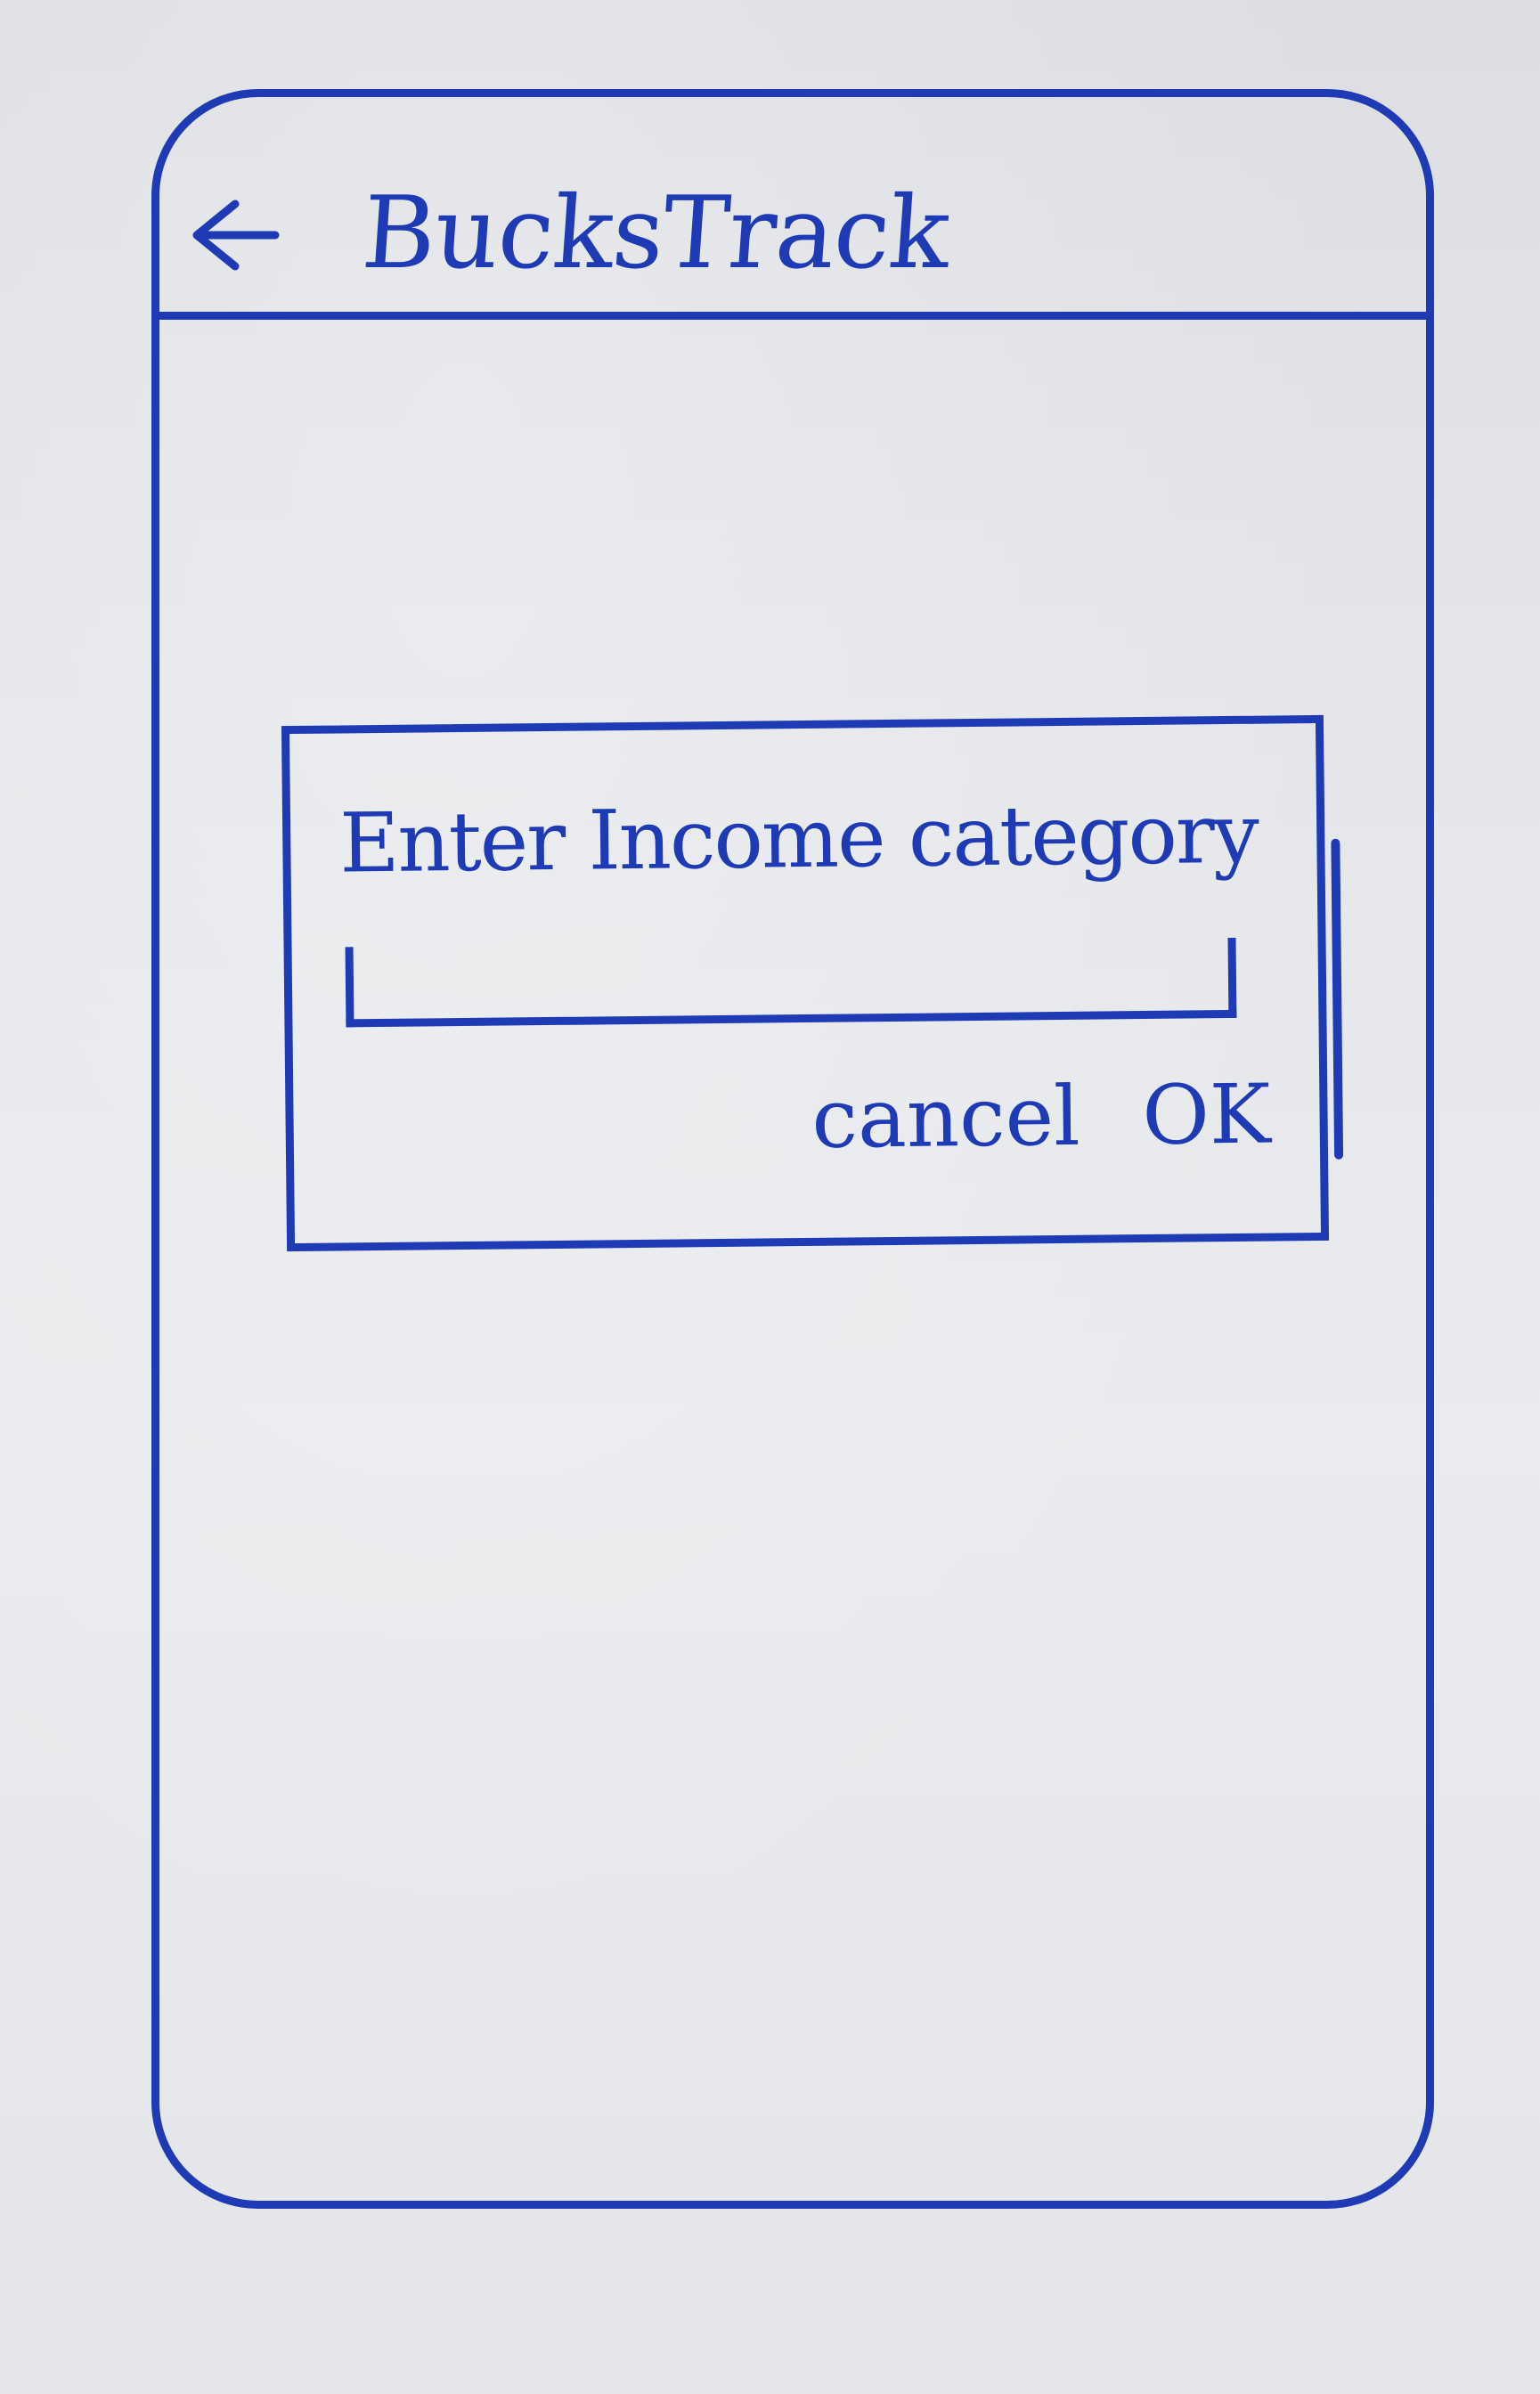 The height and width of the screenshot is (2394, 1540). I want to click on dialog-actions: cancel OK, so click(1041, 1117).